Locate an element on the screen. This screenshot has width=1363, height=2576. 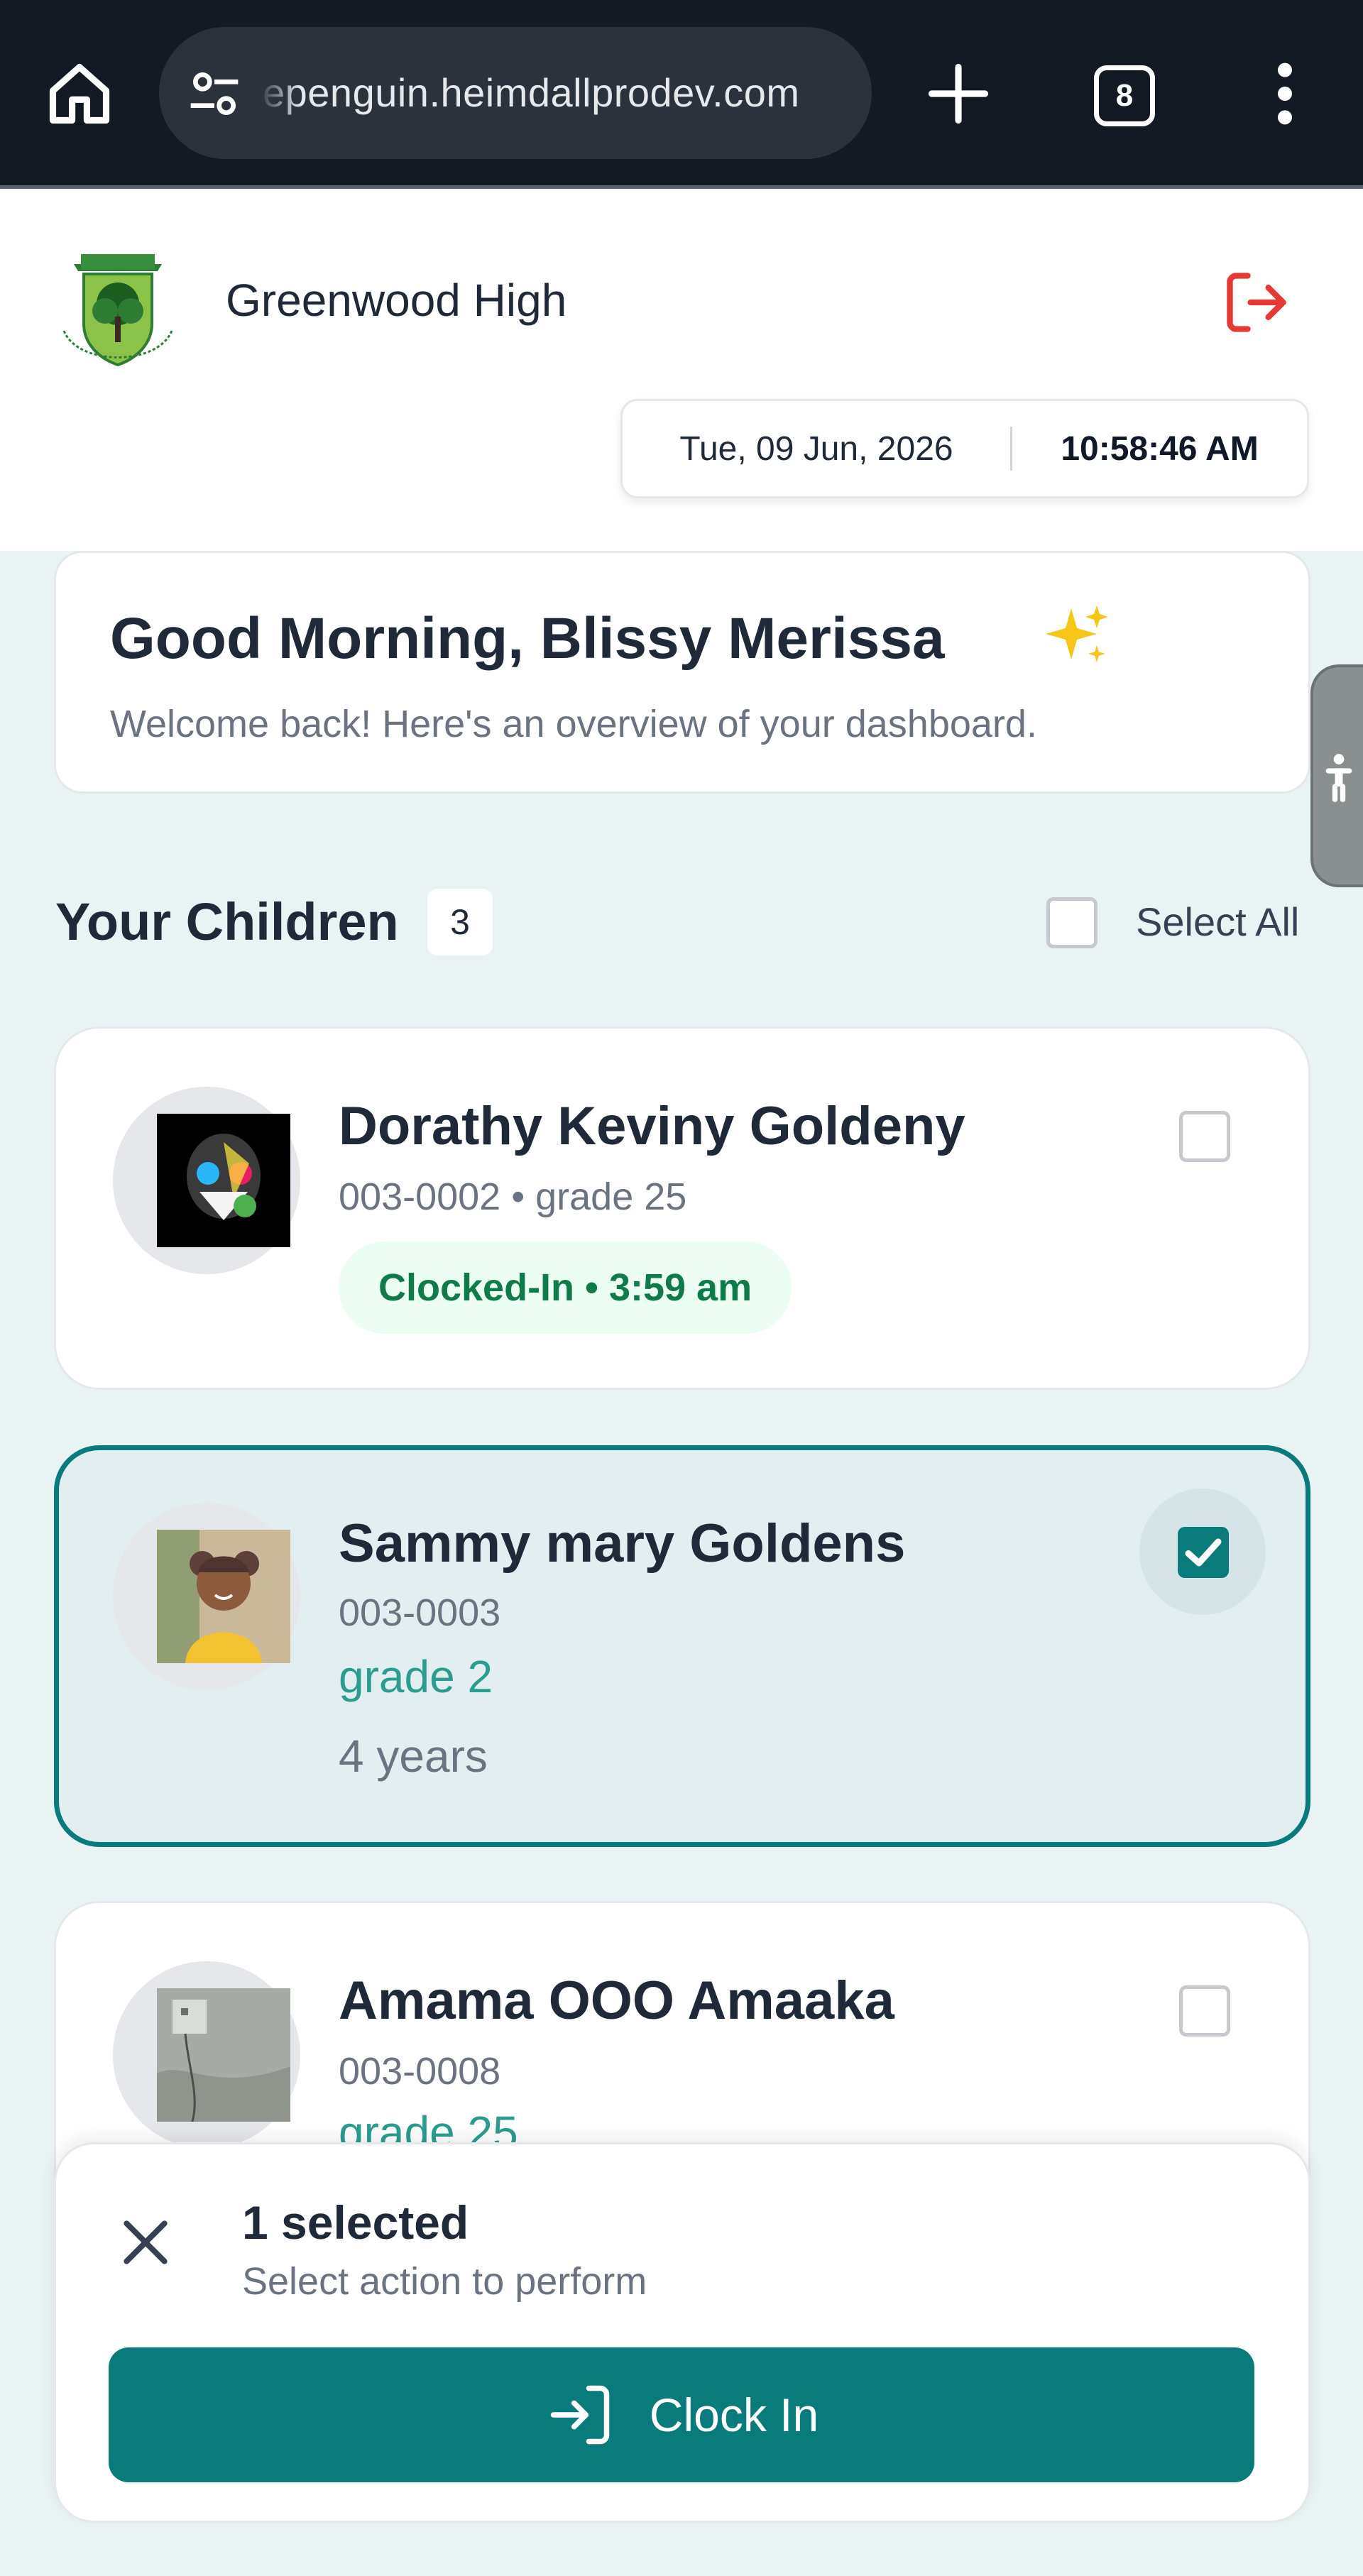
child-name: Dorathy Keviny Goldeny is located at coordinates (652, 1126).